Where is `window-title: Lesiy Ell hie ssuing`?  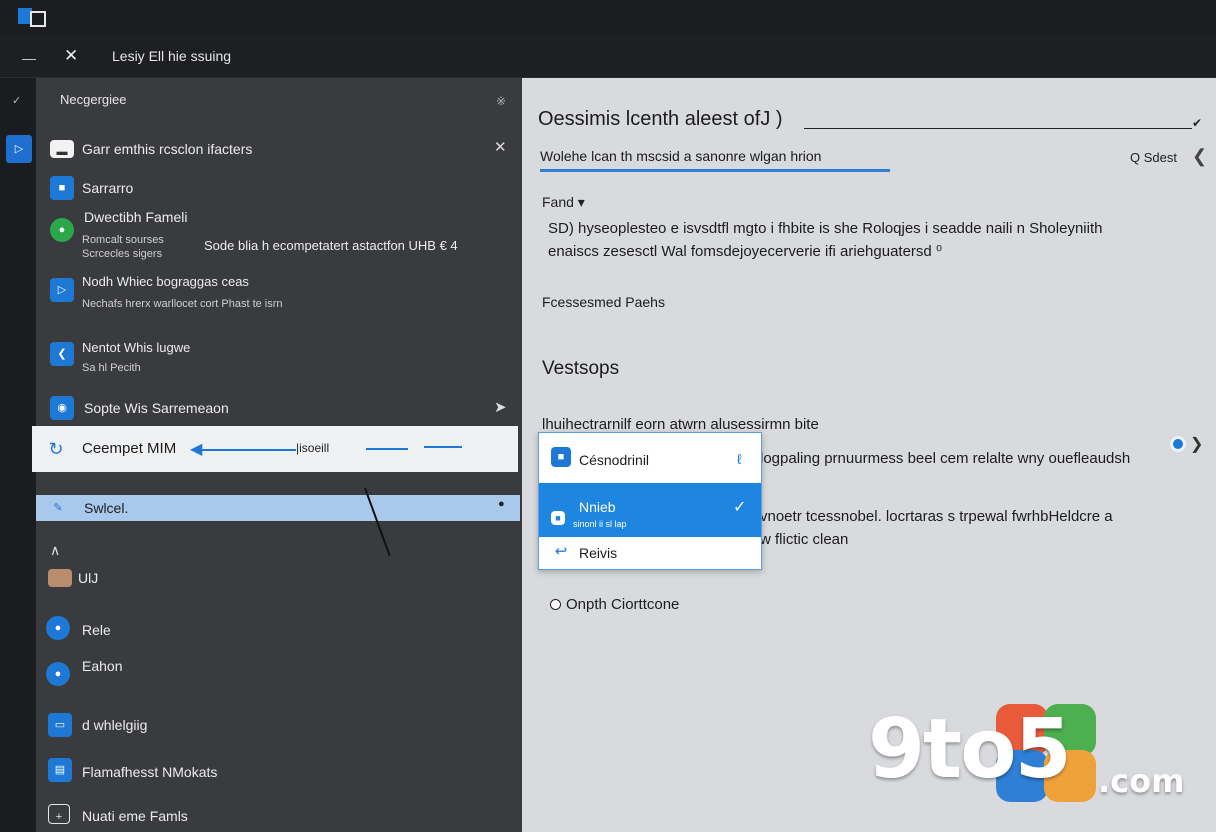 window-title: Lesiy Ell hie ssuing is located at coordinates (172, 56).